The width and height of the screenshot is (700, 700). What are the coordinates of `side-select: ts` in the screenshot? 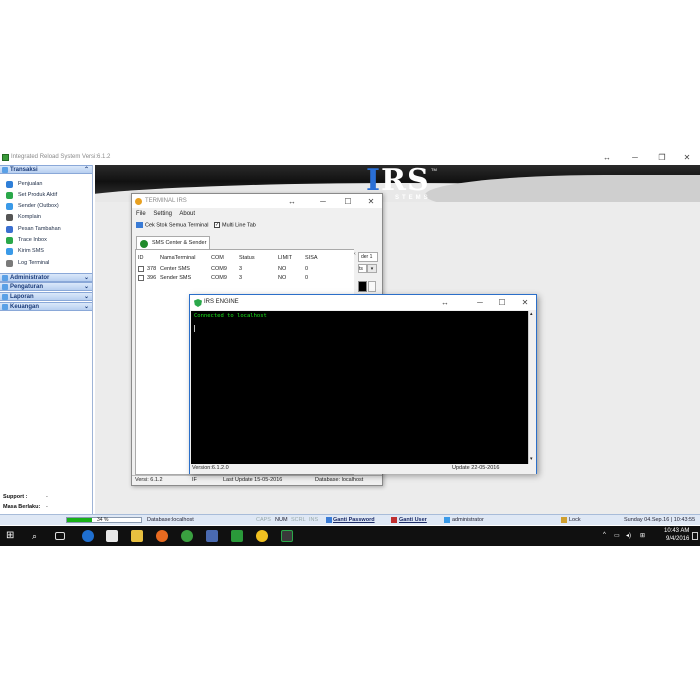 It's located at (362, 268).